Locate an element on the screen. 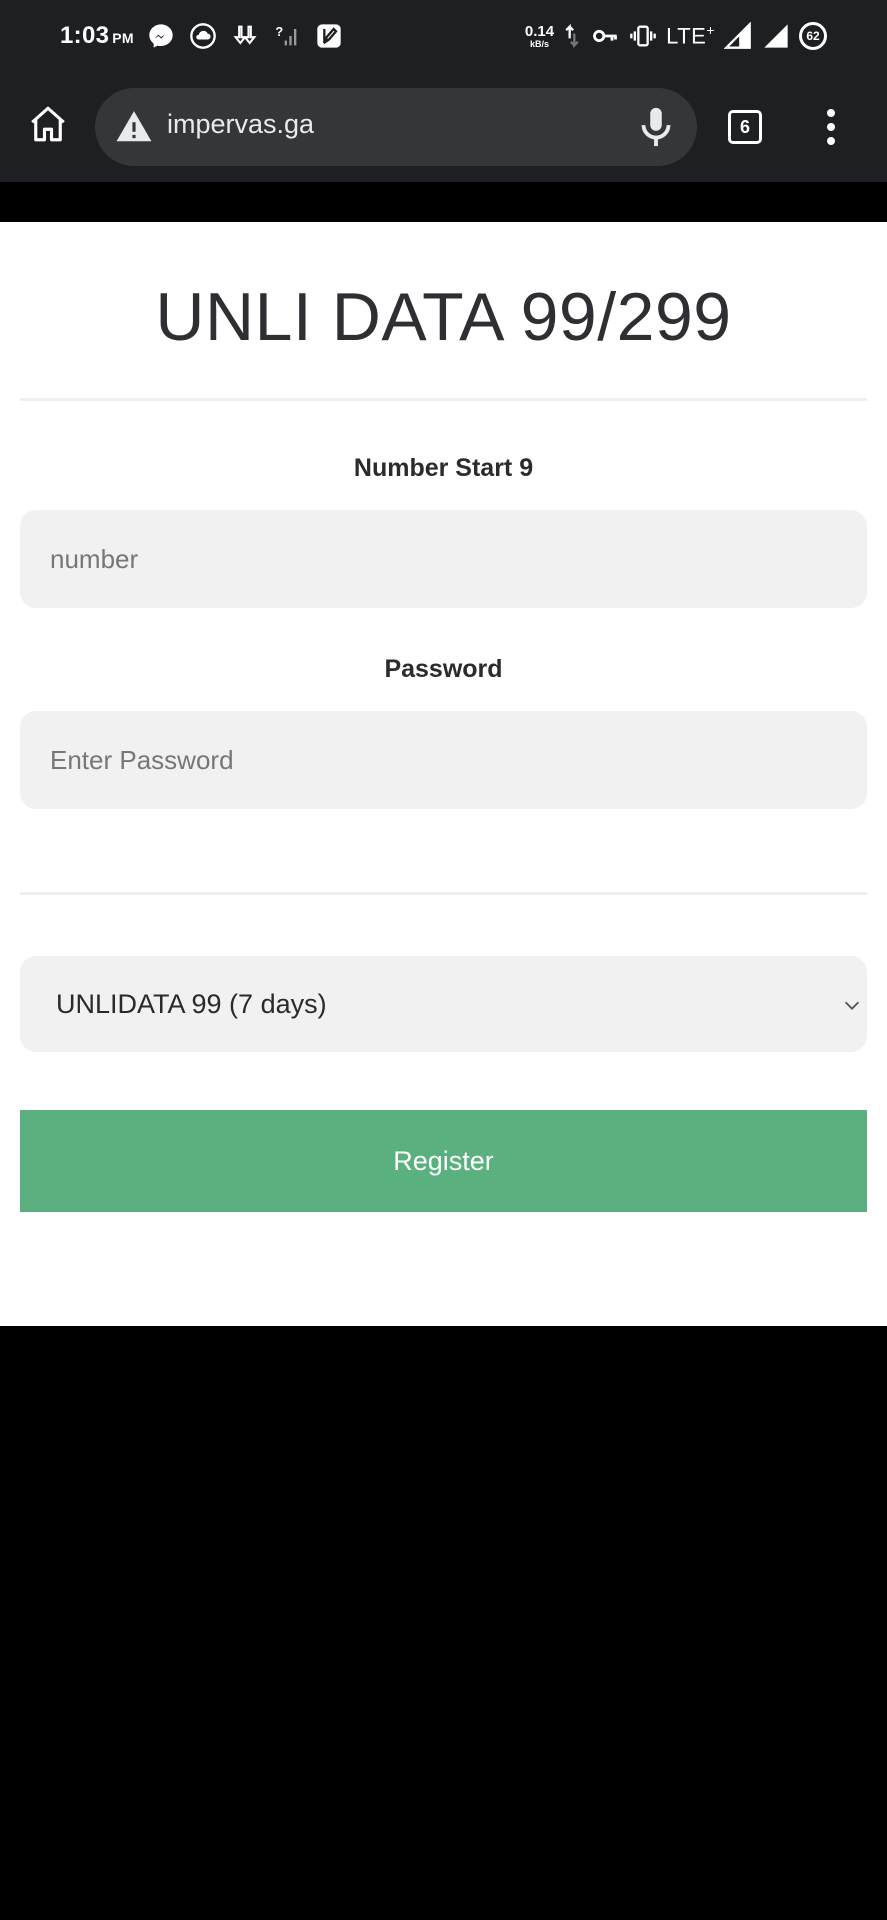  browser-toolbar: impervas.ga 6 is located at coordinates (443, 126).